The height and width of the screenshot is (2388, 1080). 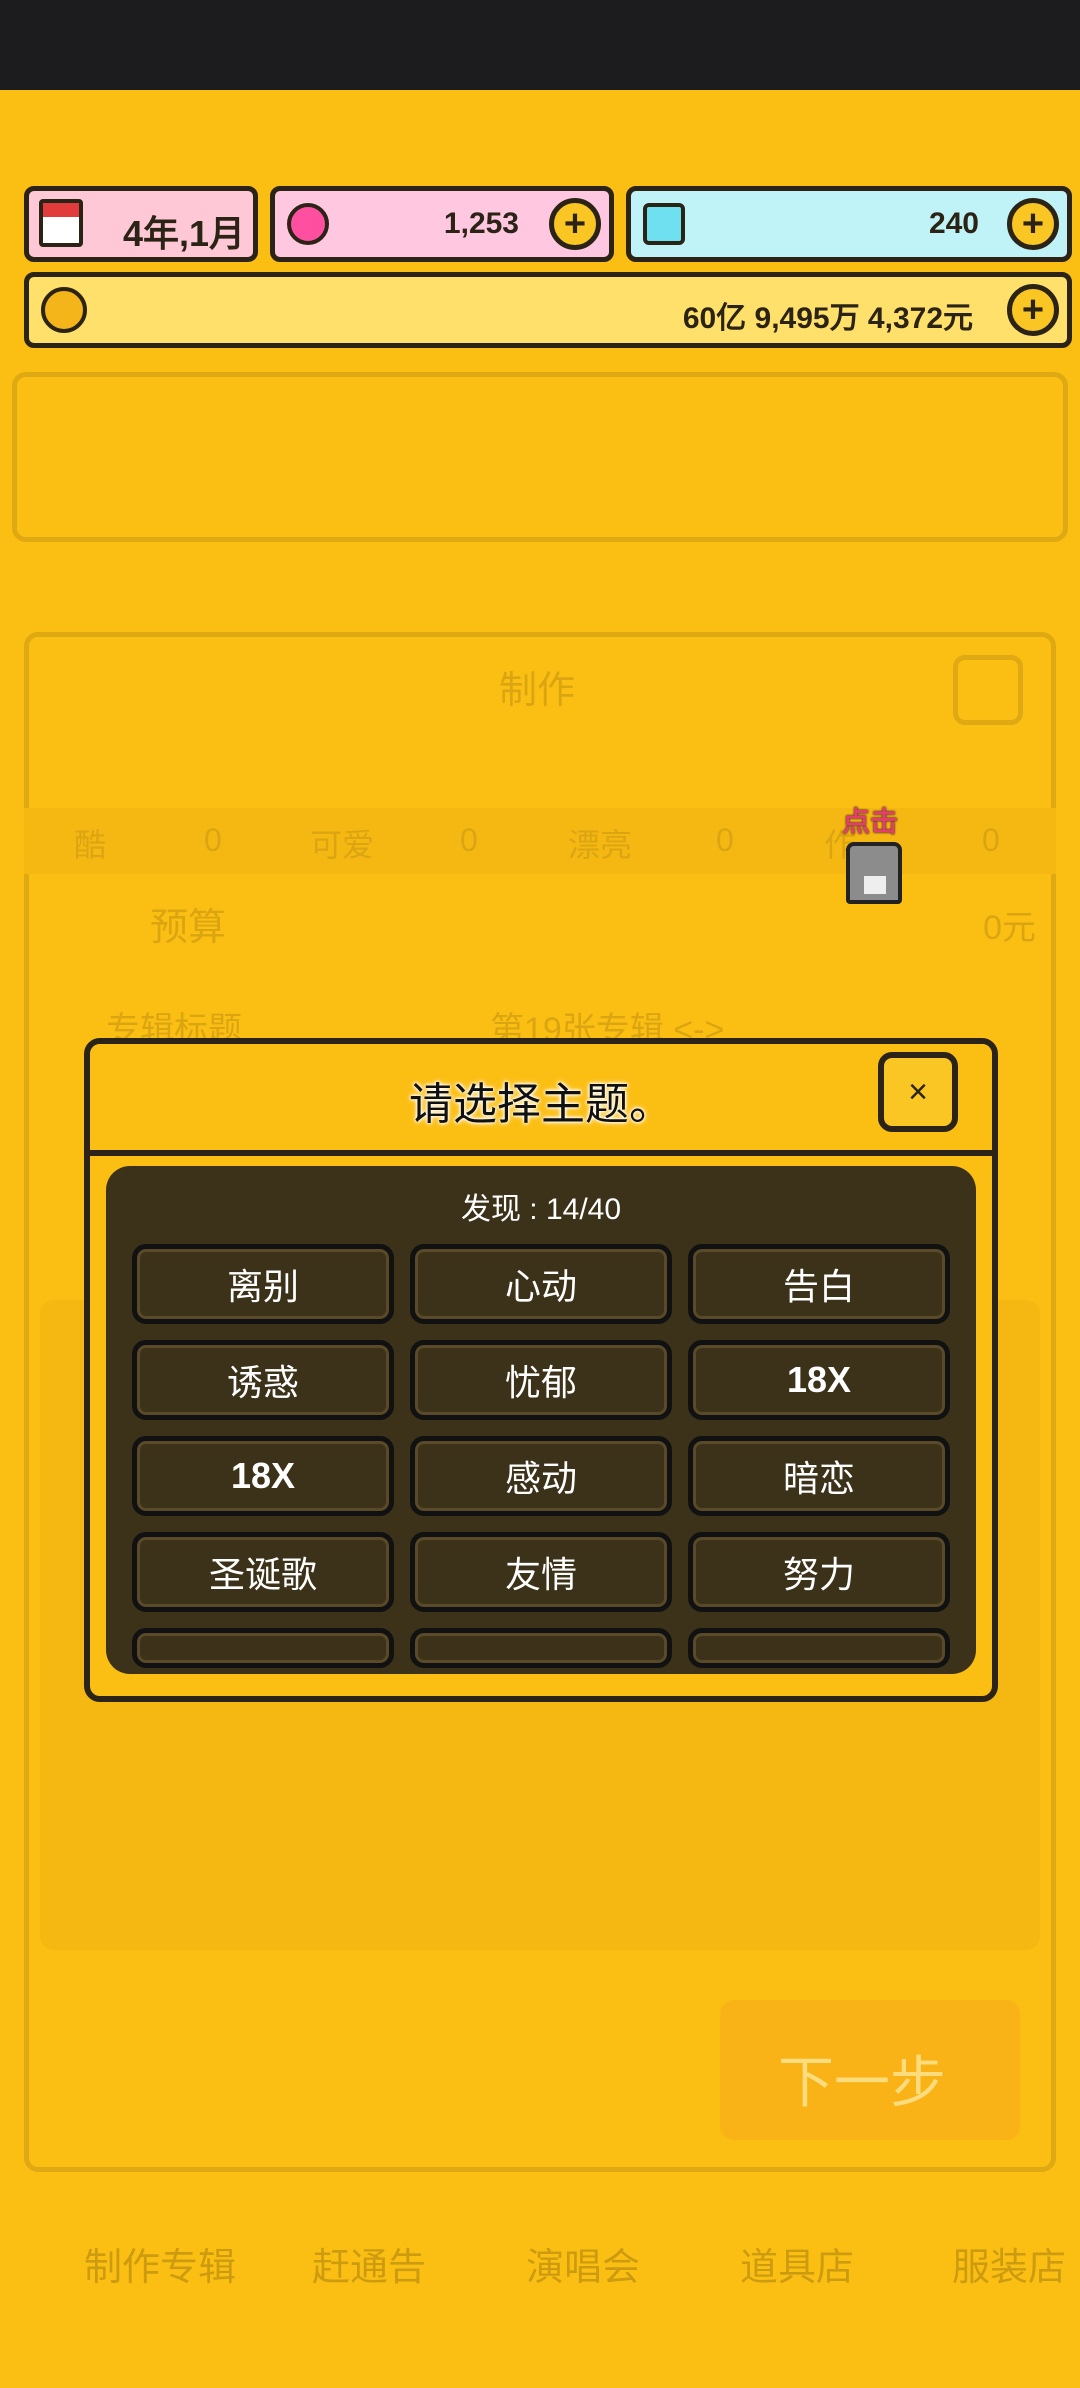 What do you see at coordinates (540, 457) in the screenshot?
I see `menu-tiles` at bounding box center [540, 457].